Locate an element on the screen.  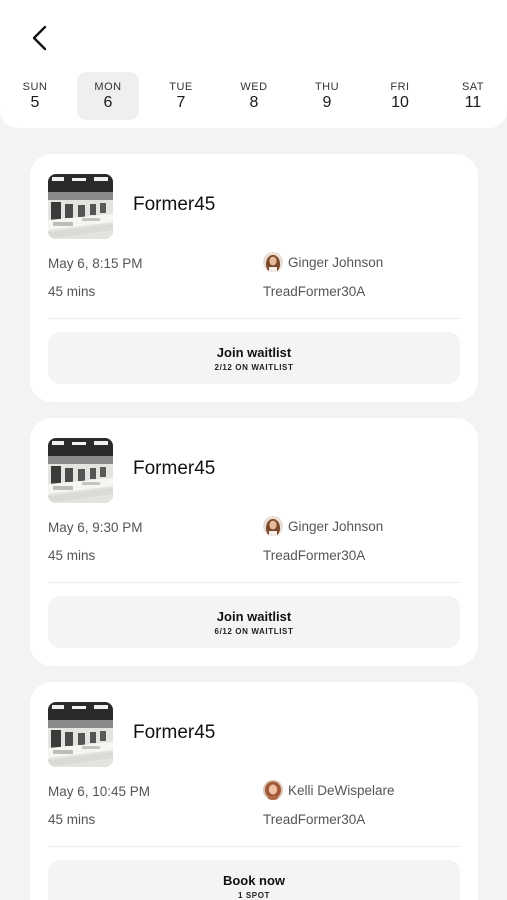
day-sun: SUN 5 is located at coordinates (35, 96).